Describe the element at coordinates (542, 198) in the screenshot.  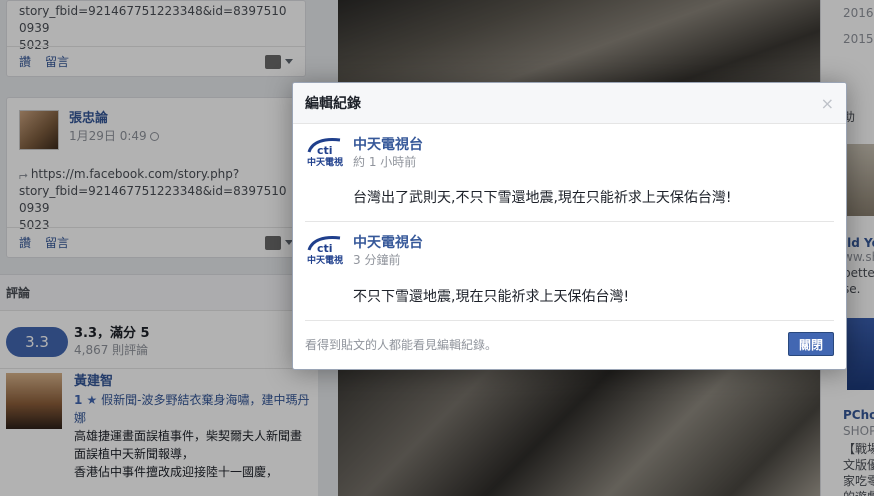
I see `edit-text: 台灣出了武則天,不只下雪還地震,現在只能祈求上天保佑台灣!` at that location.